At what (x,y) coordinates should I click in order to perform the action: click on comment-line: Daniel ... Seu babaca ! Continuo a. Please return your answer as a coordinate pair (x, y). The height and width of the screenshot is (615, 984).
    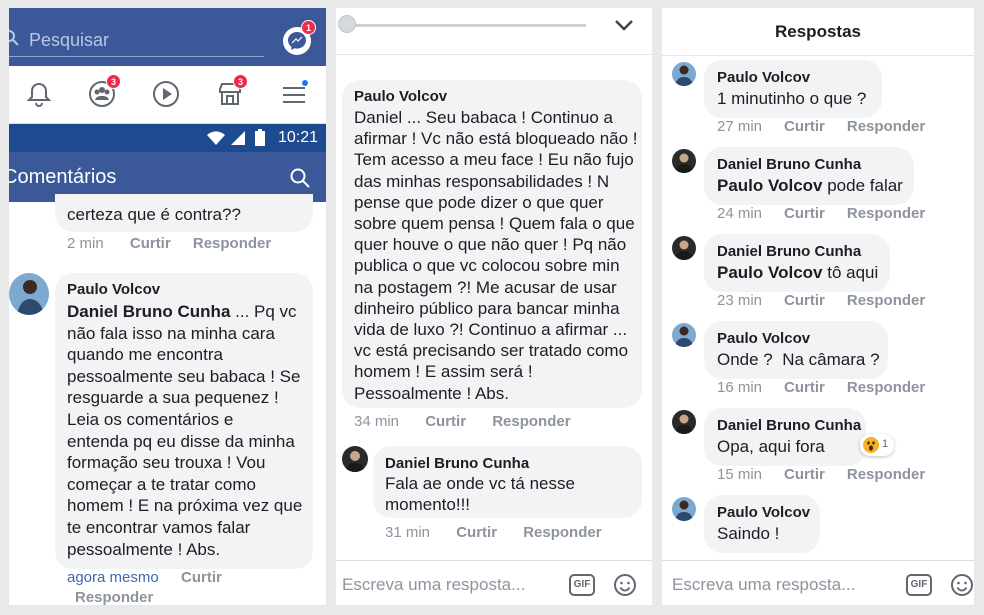
    Looking at the image, I should click on (483, 117).